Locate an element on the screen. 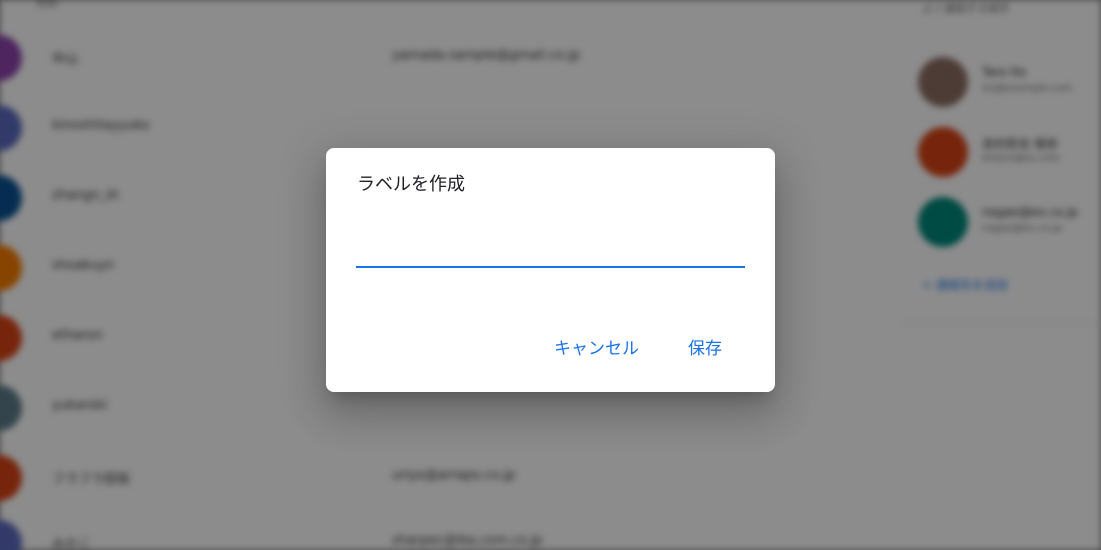  dialog-title: ラベルを作成 is located at coordinates (411, 184).